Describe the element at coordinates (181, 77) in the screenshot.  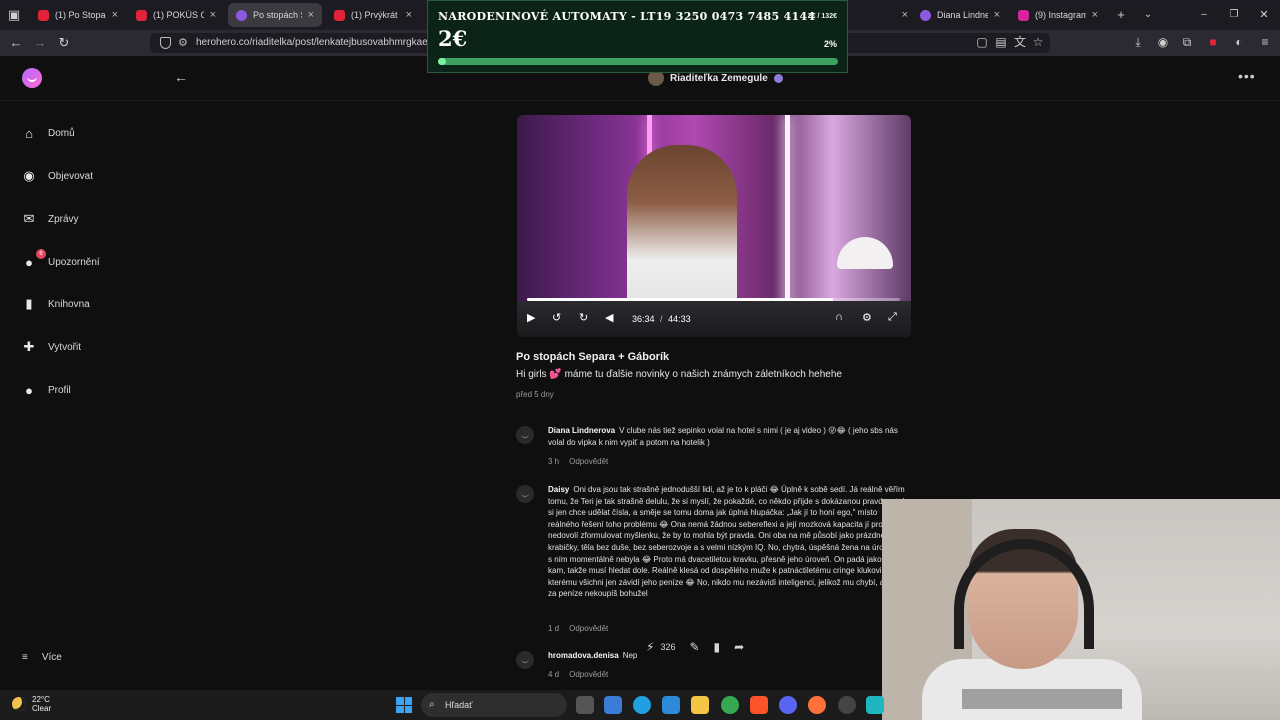
I see `back-arrow-icon: ←` at that location.